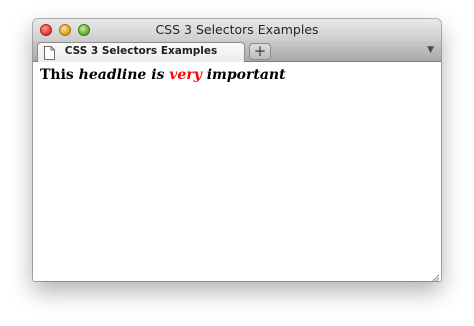 The height and width of the screenshot is (326, 474). I want to click on headline-text-headline-is: headline is, so click(124, 75).